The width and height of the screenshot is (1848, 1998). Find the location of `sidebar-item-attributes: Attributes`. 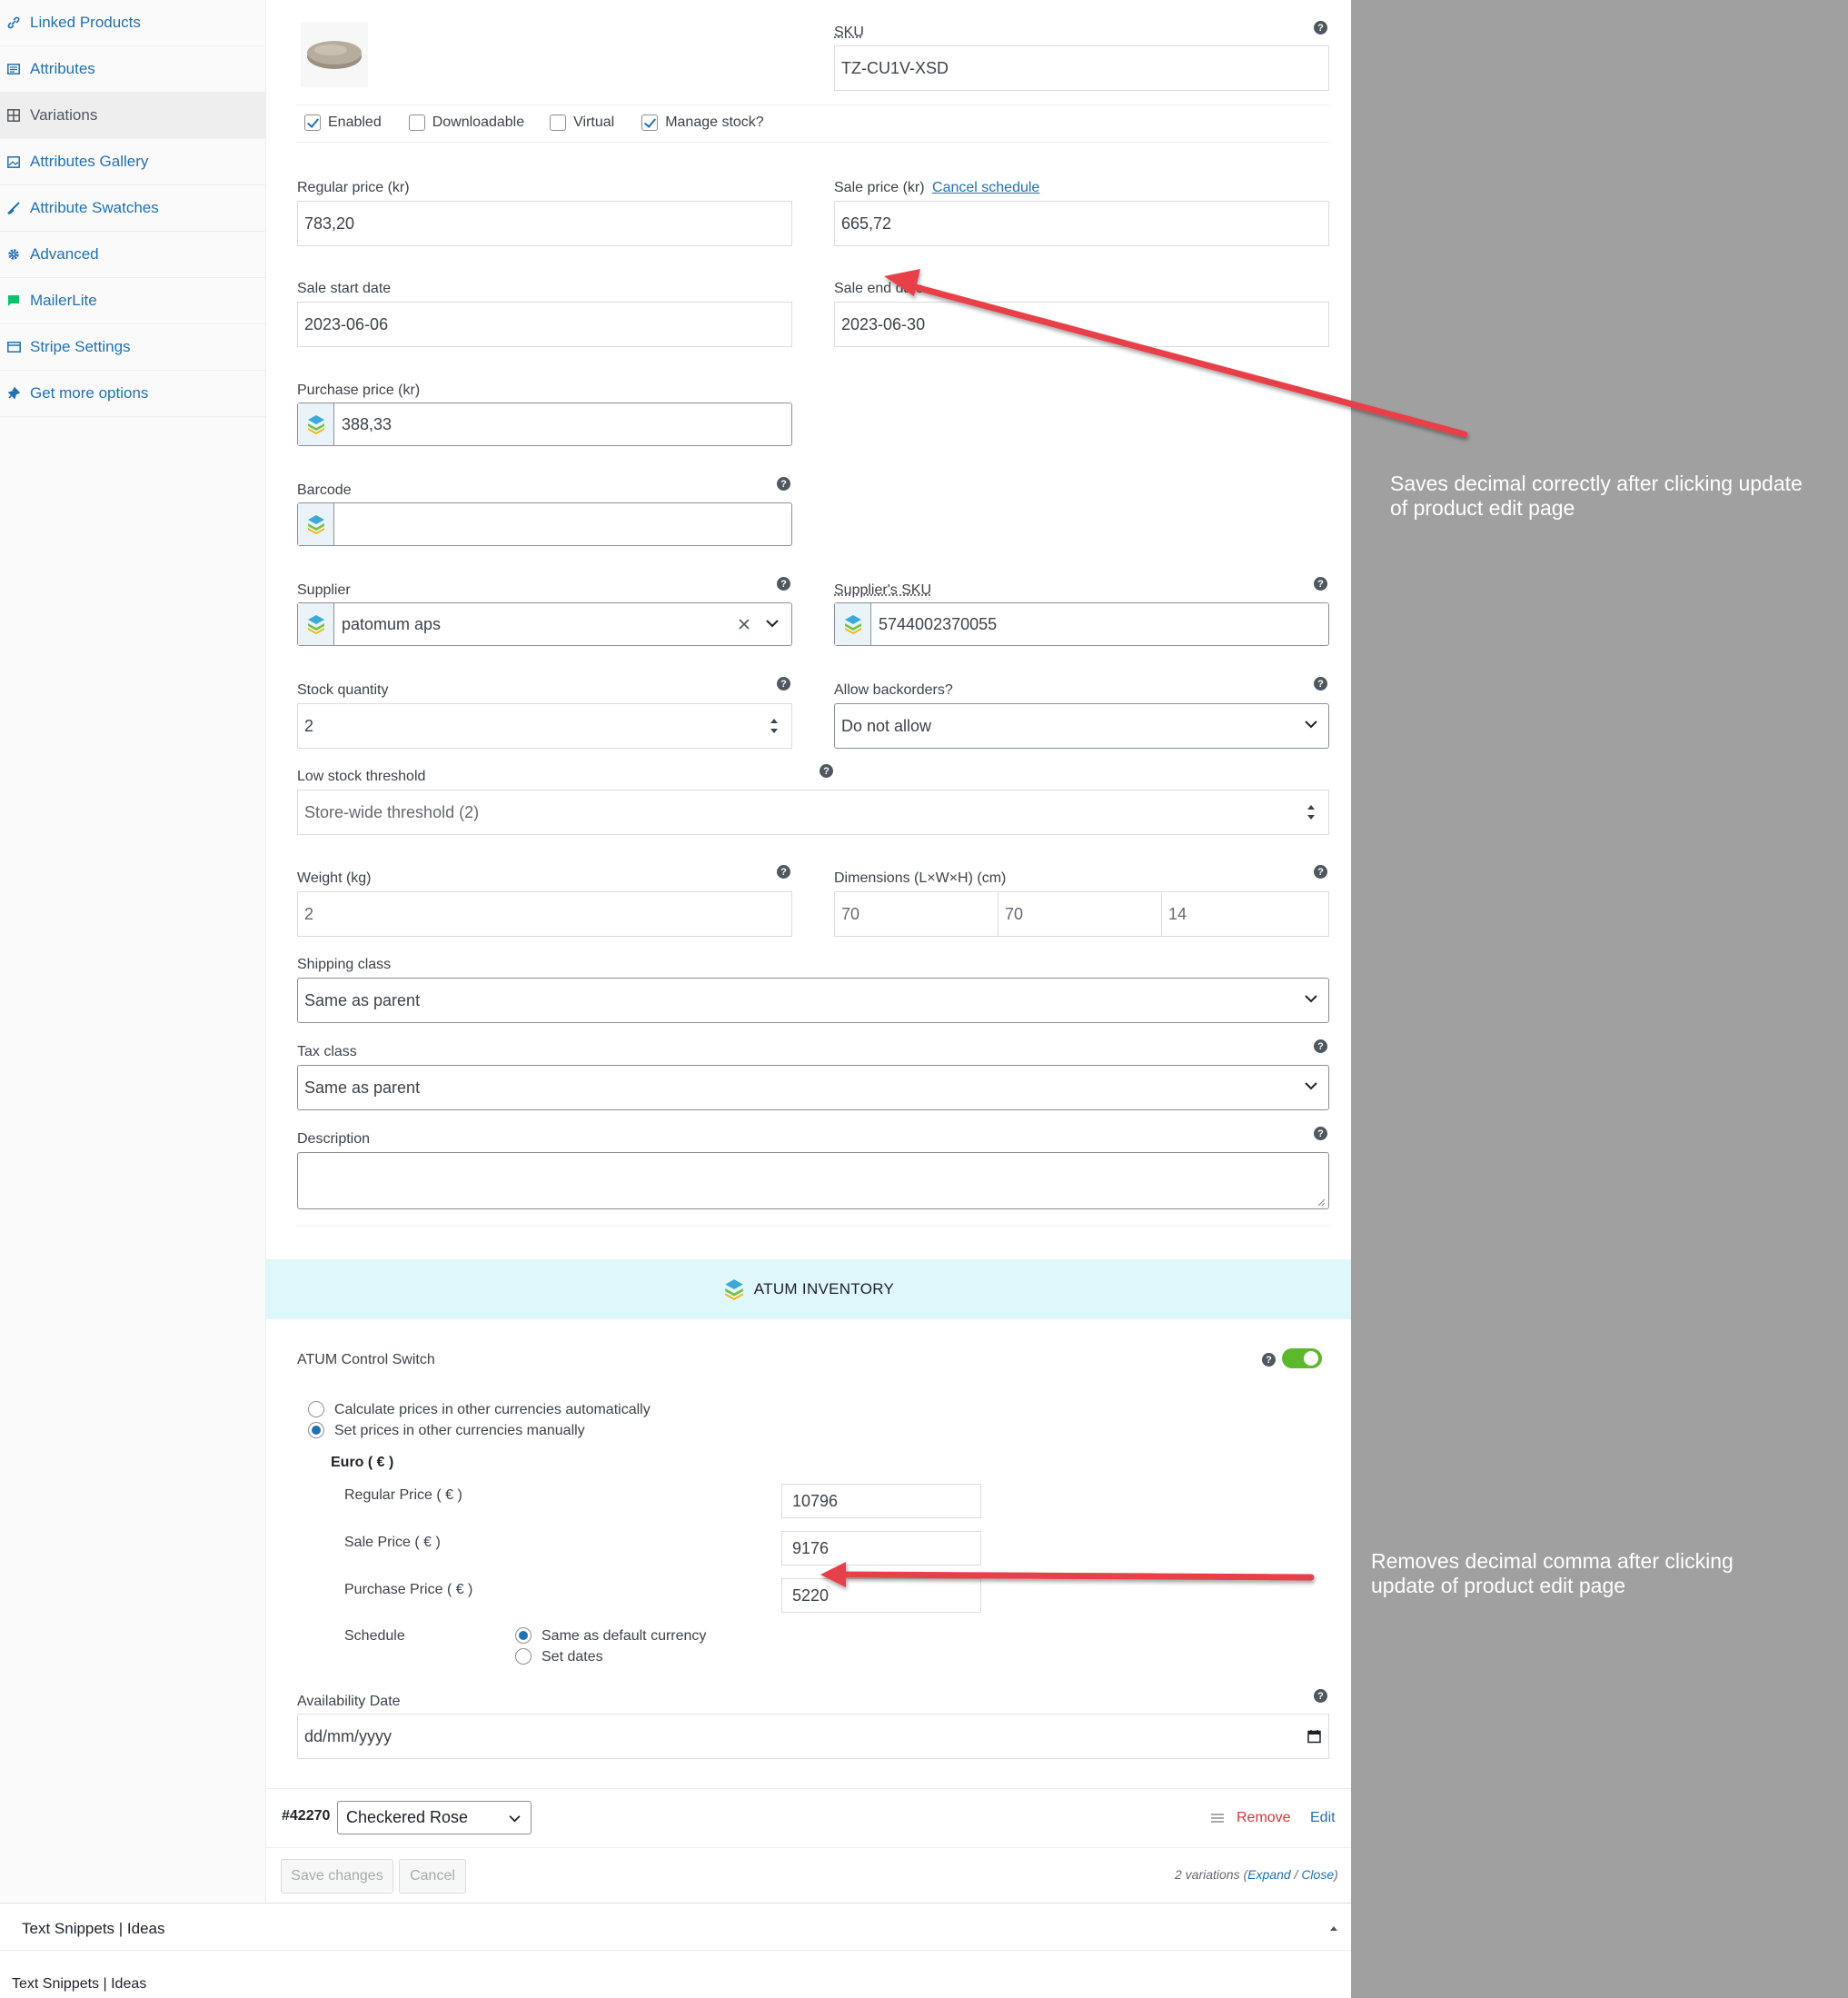

sidebar-item-attributes: Attributes is located at coordinates (133, 69).